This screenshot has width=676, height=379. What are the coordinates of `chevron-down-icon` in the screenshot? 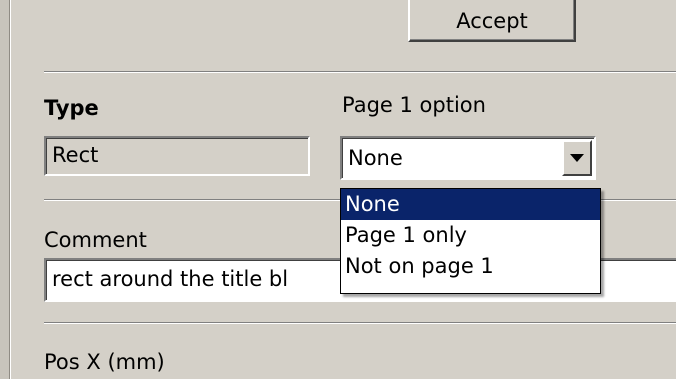 It's located at (577, 158).